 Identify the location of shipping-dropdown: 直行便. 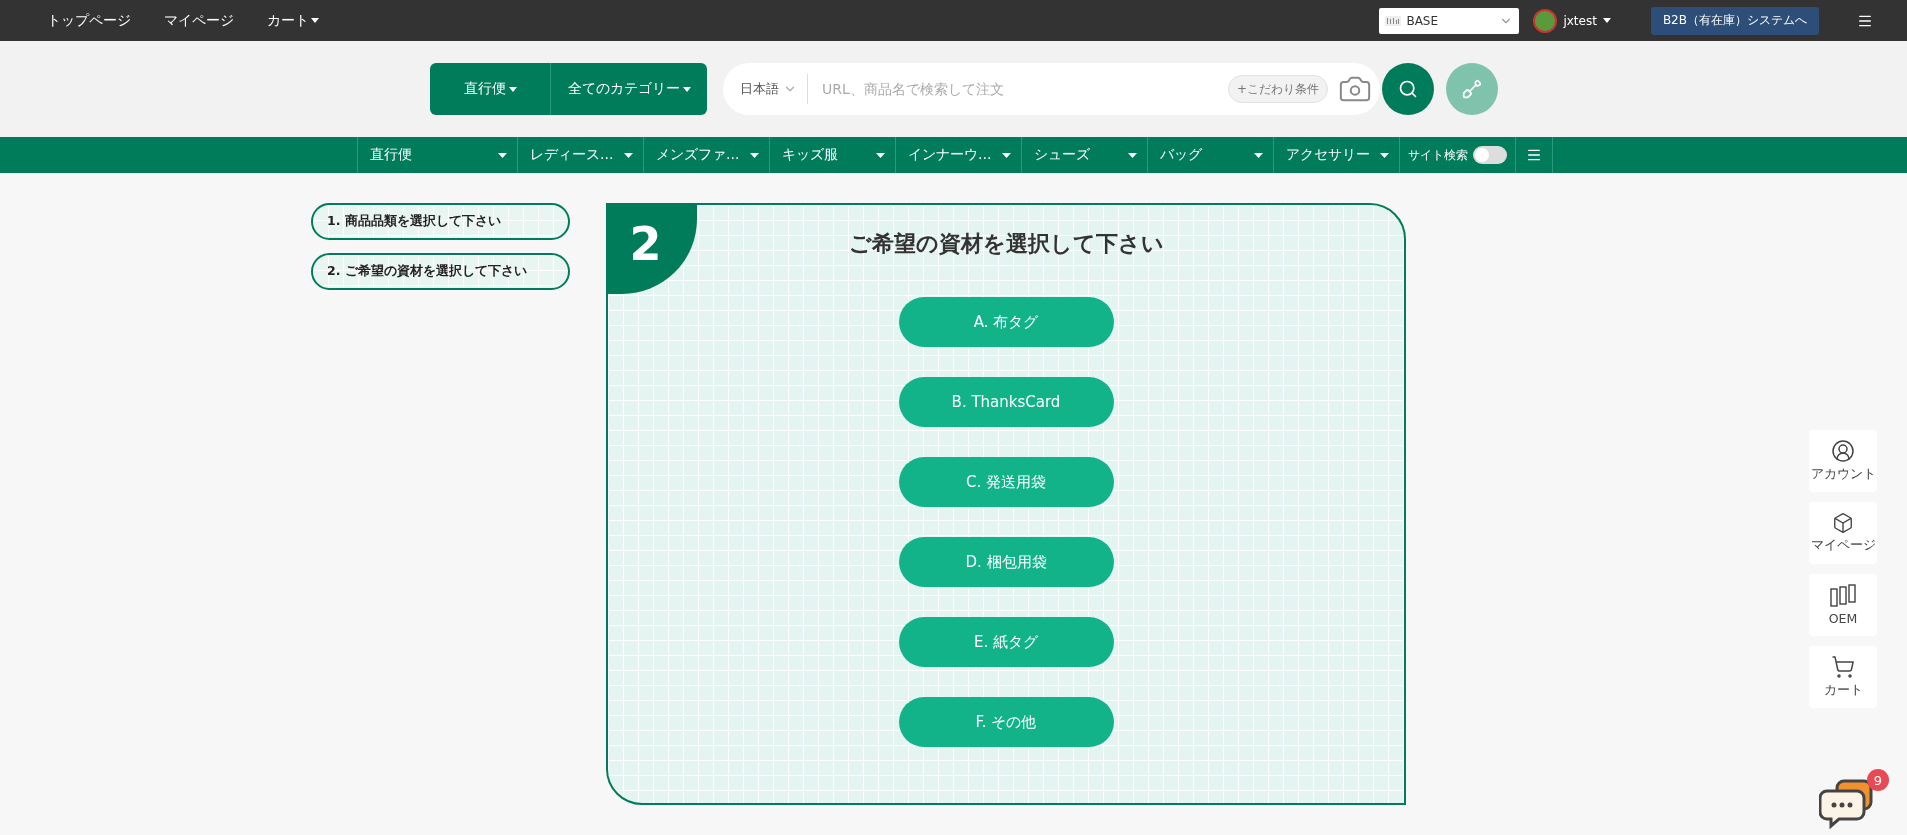
(490, 89).